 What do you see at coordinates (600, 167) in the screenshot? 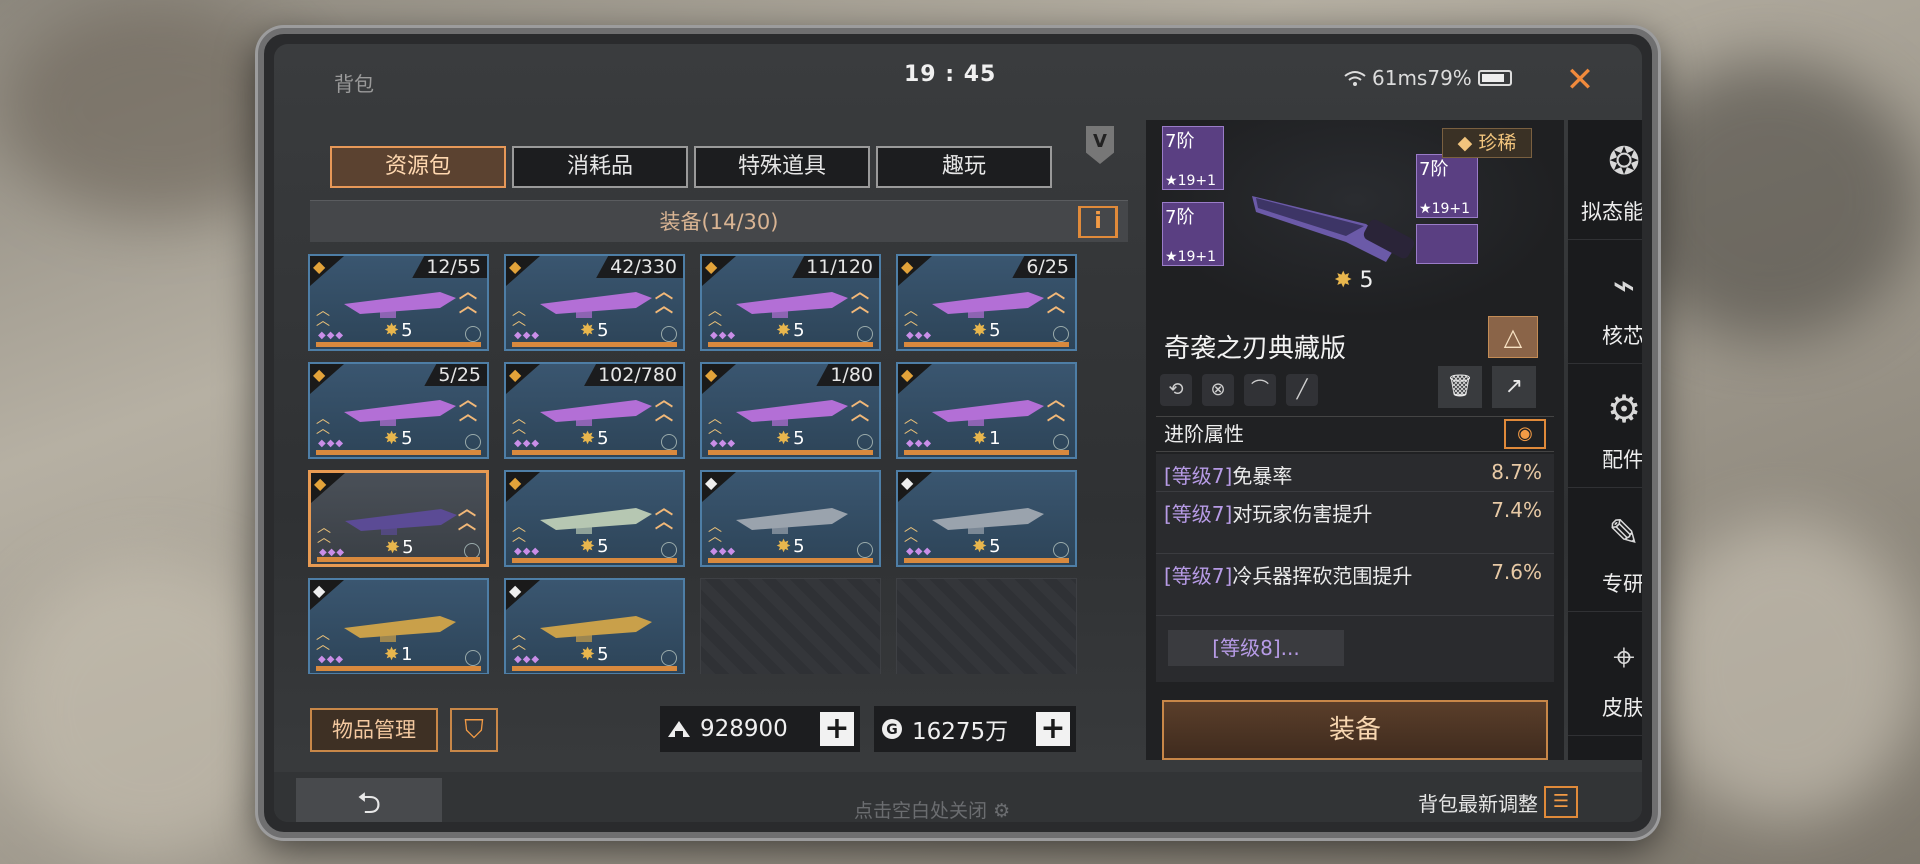
I see `tab-consumables: 消耗品` at bounding box center [600, 167].